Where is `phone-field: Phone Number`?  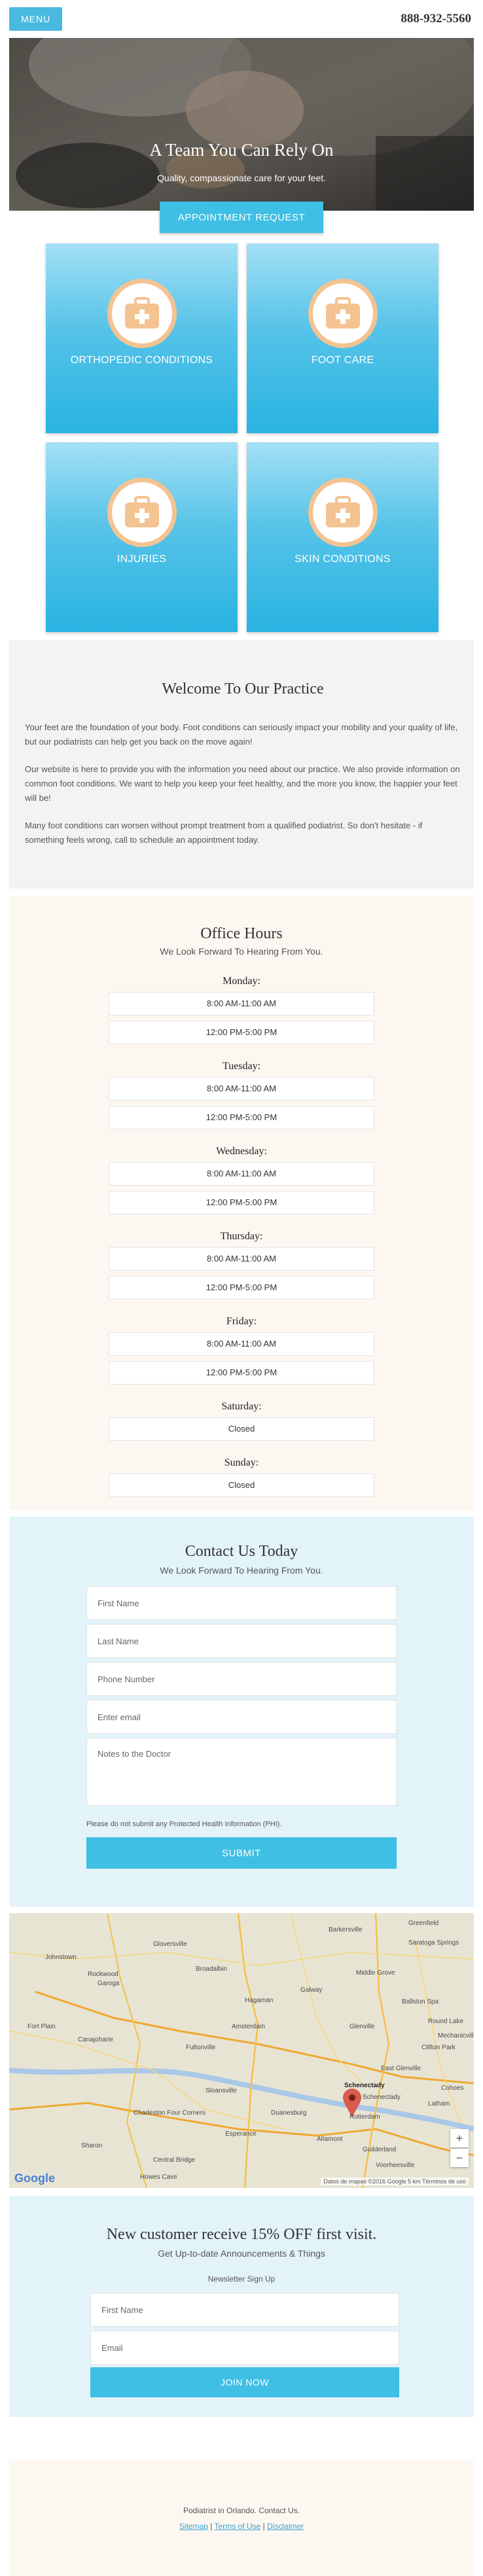
phone-field: Phone Number is located at coordinates (241, 1679).